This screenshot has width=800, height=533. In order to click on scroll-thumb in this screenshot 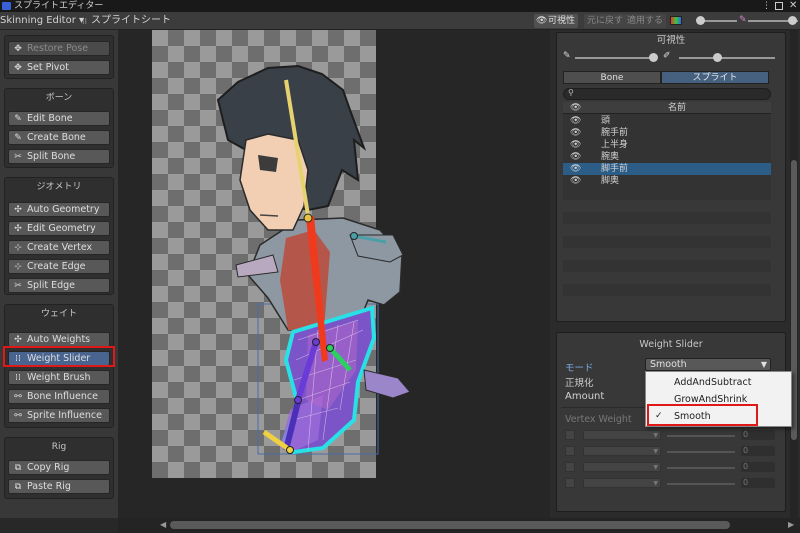, I will do `click(450, 525)`.